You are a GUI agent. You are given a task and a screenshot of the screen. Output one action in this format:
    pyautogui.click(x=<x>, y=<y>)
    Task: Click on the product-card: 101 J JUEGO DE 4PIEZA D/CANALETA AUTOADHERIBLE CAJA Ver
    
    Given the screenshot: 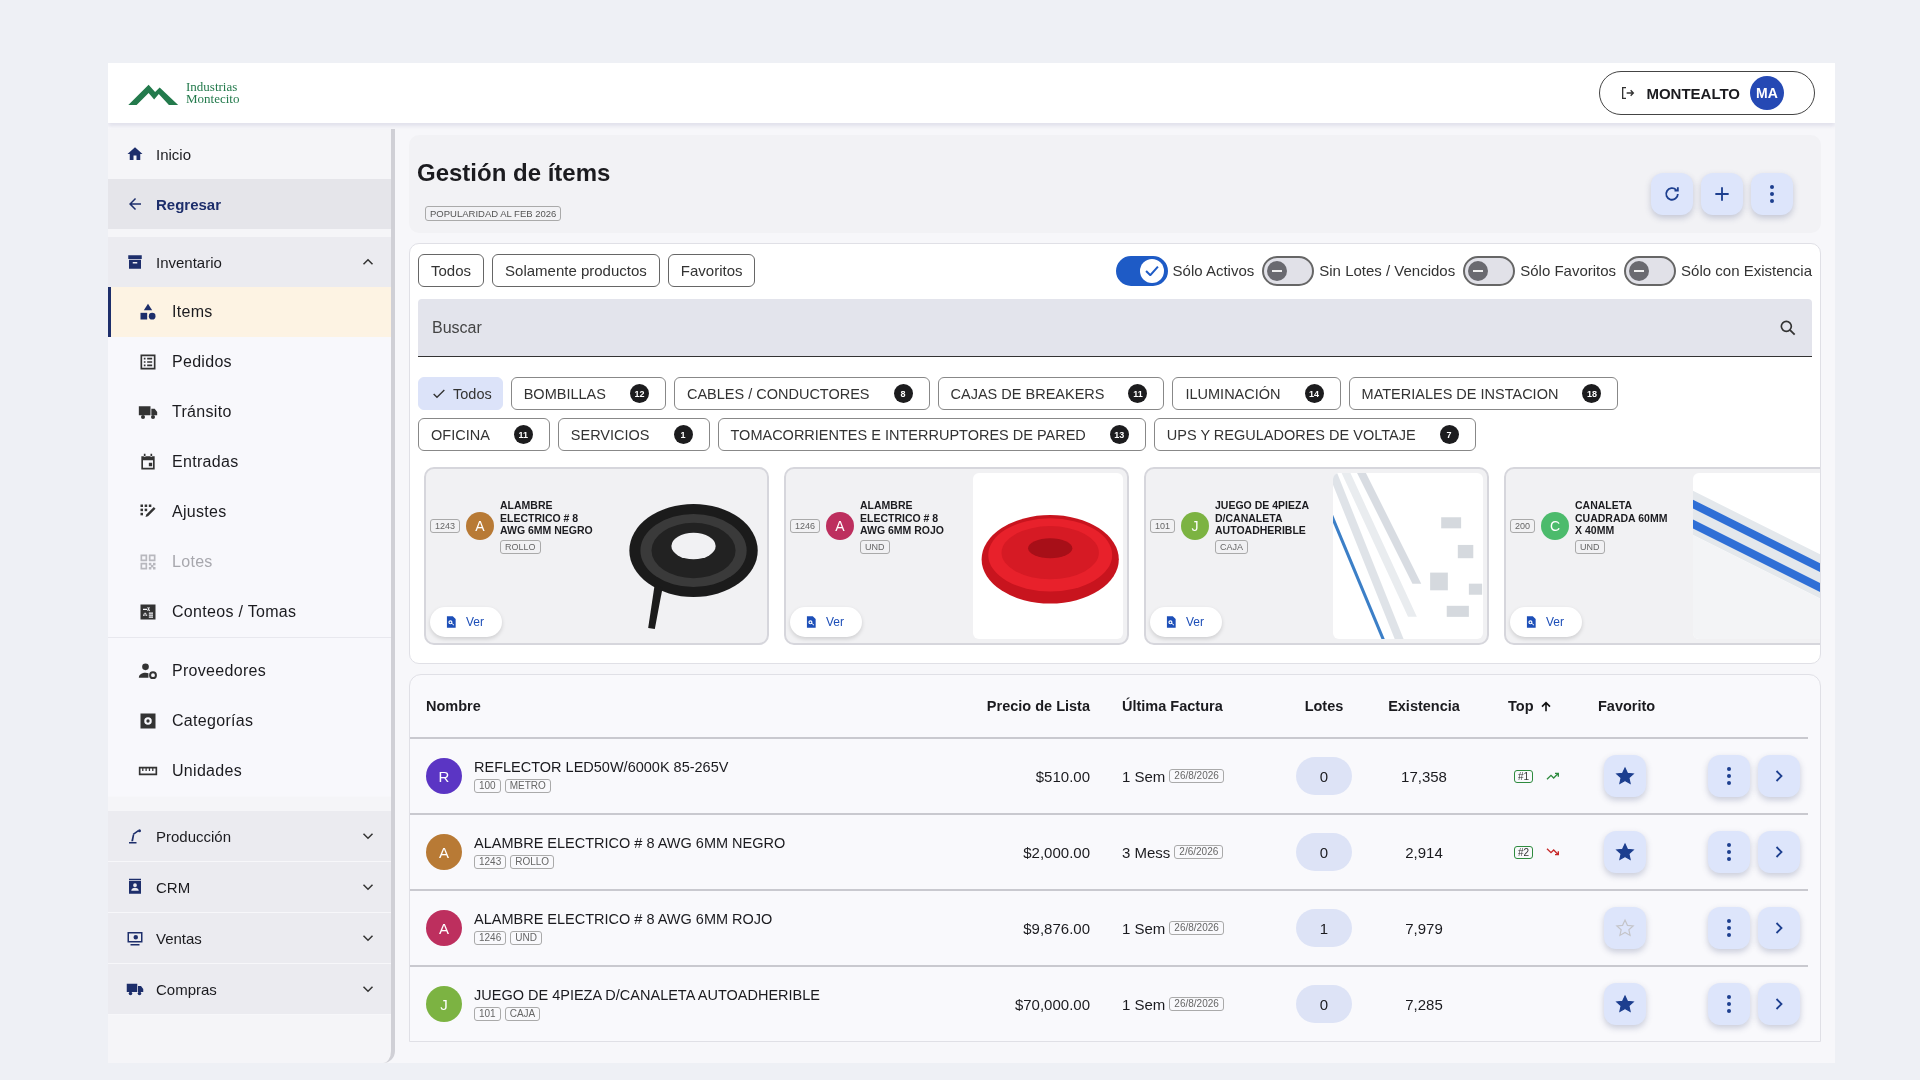 What is the action you would take?
    pyautogui.click(x=1316, y=556)
    